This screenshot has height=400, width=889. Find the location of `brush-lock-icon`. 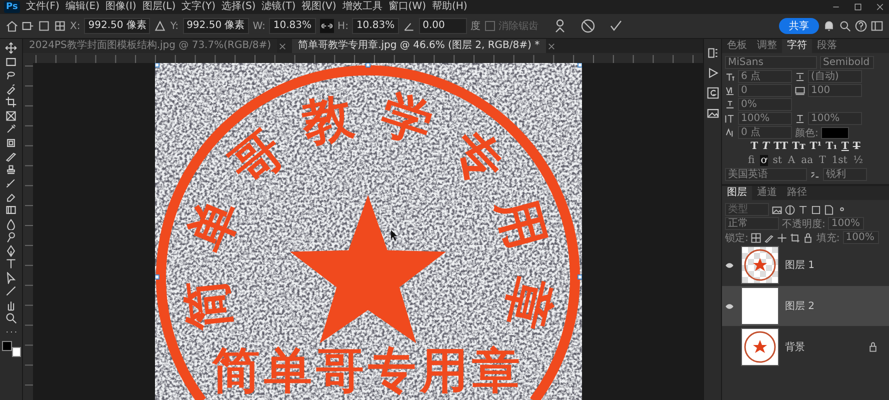

brush-lock-icon is located at coordinates (769, 237).